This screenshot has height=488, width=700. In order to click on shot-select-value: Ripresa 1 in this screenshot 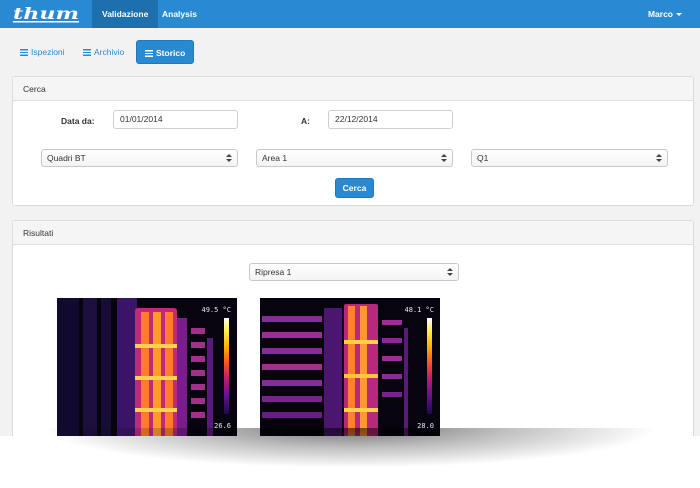, I will do `click(273, 272)`.